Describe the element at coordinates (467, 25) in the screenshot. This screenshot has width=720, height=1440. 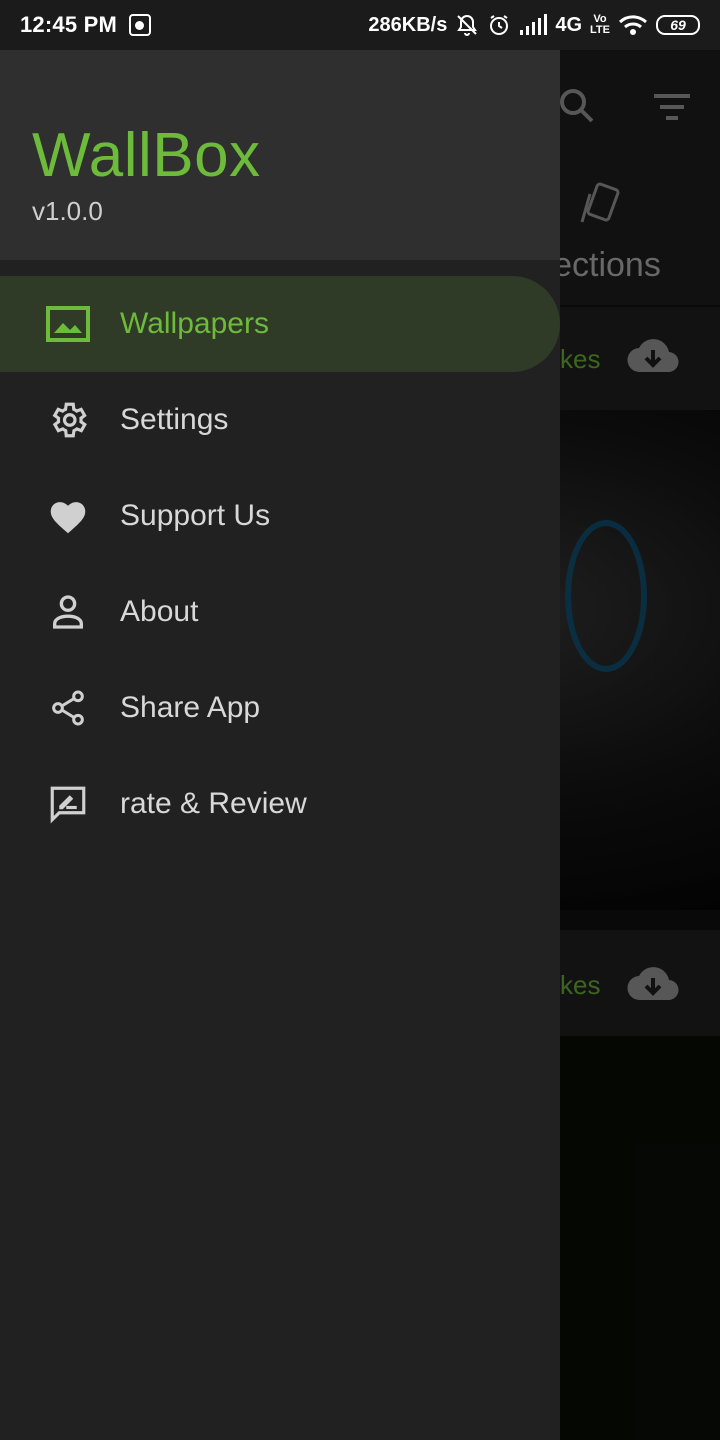
I see `bell-off-icon` at that location.